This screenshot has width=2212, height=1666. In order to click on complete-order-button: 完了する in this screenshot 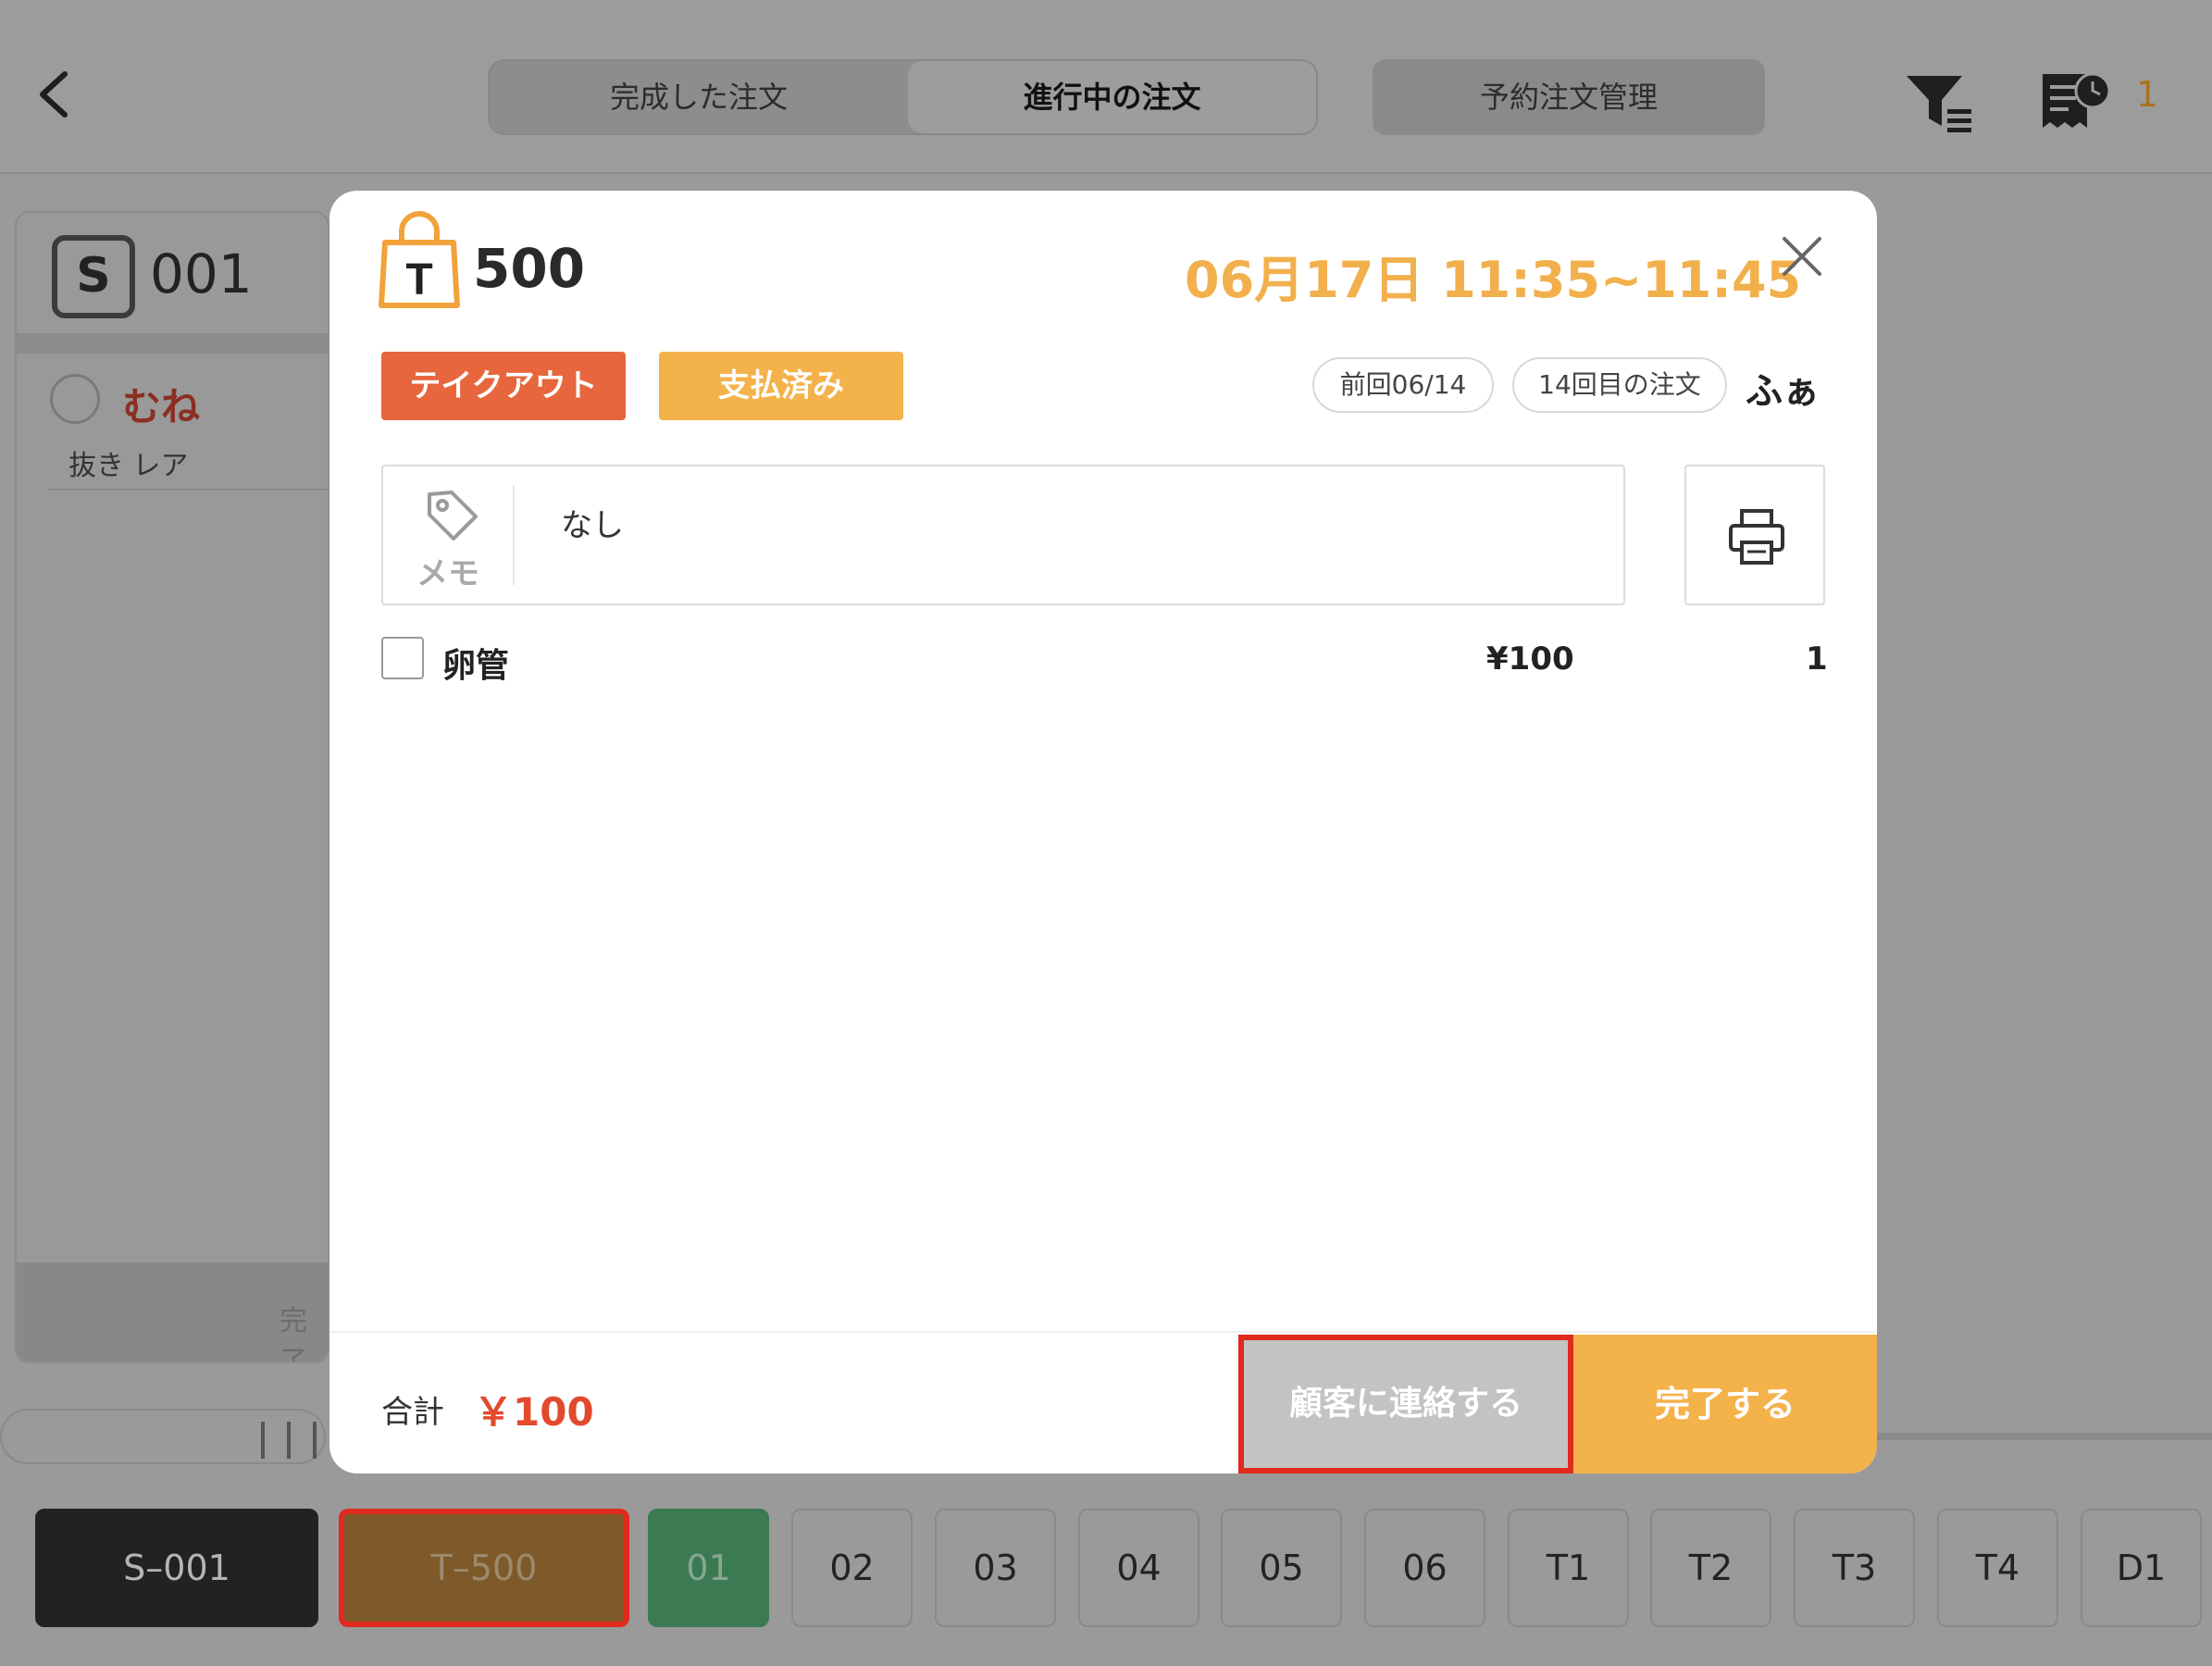, I will do `click(1725, 1404)`.